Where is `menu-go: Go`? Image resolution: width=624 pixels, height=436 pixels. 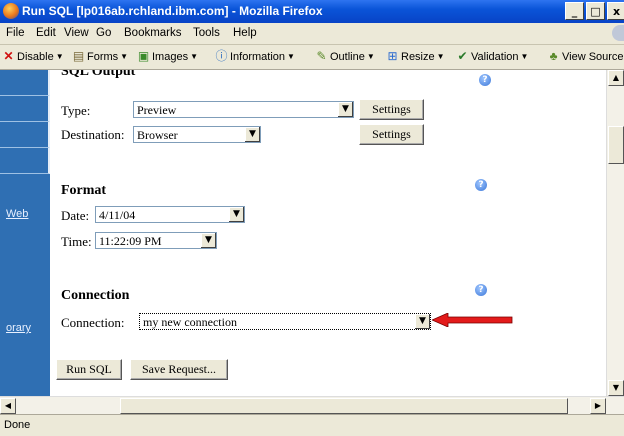
menu-go: Go is located at coordinates (103, 33).